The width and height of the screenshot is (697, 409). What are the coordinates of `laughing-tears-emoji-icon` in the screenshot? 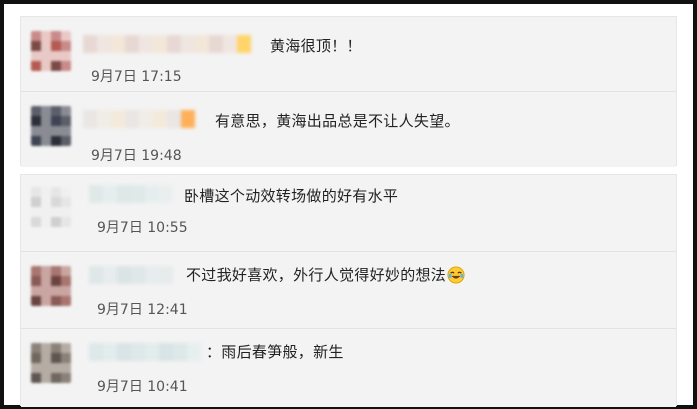 It's located at (456, 275).